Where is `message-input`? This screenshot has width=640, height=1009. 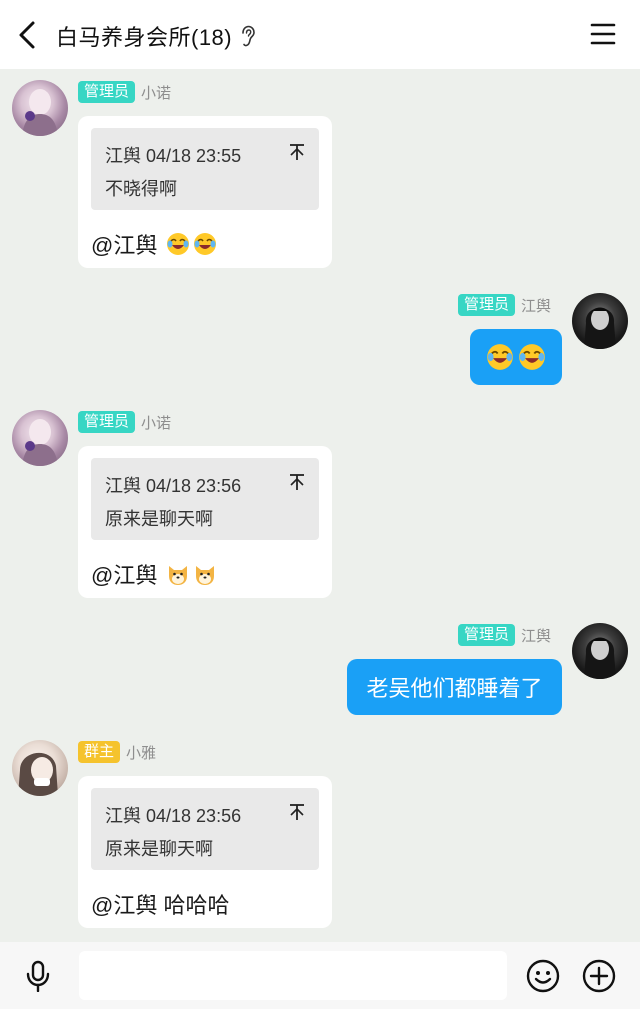
message-input is located at coordinates (293, 975).